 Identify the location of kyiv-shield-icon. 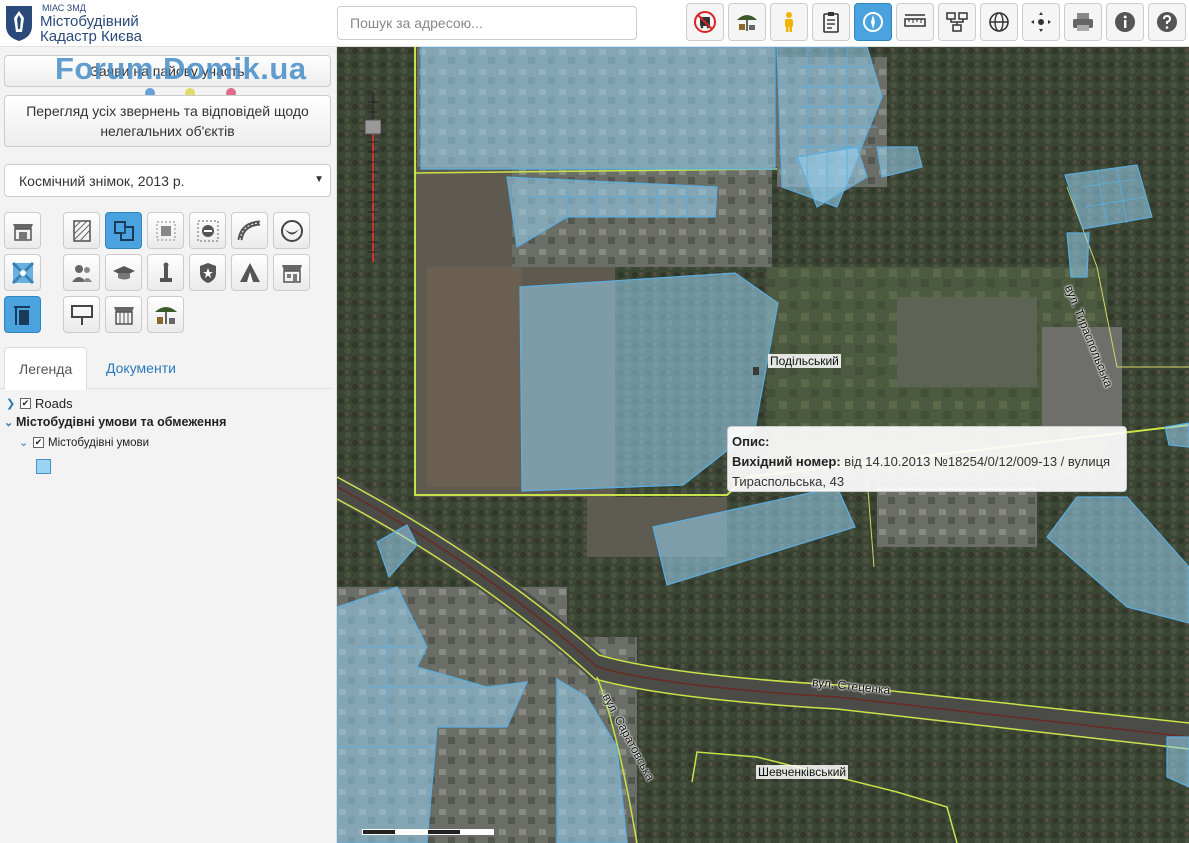
(19, 23).